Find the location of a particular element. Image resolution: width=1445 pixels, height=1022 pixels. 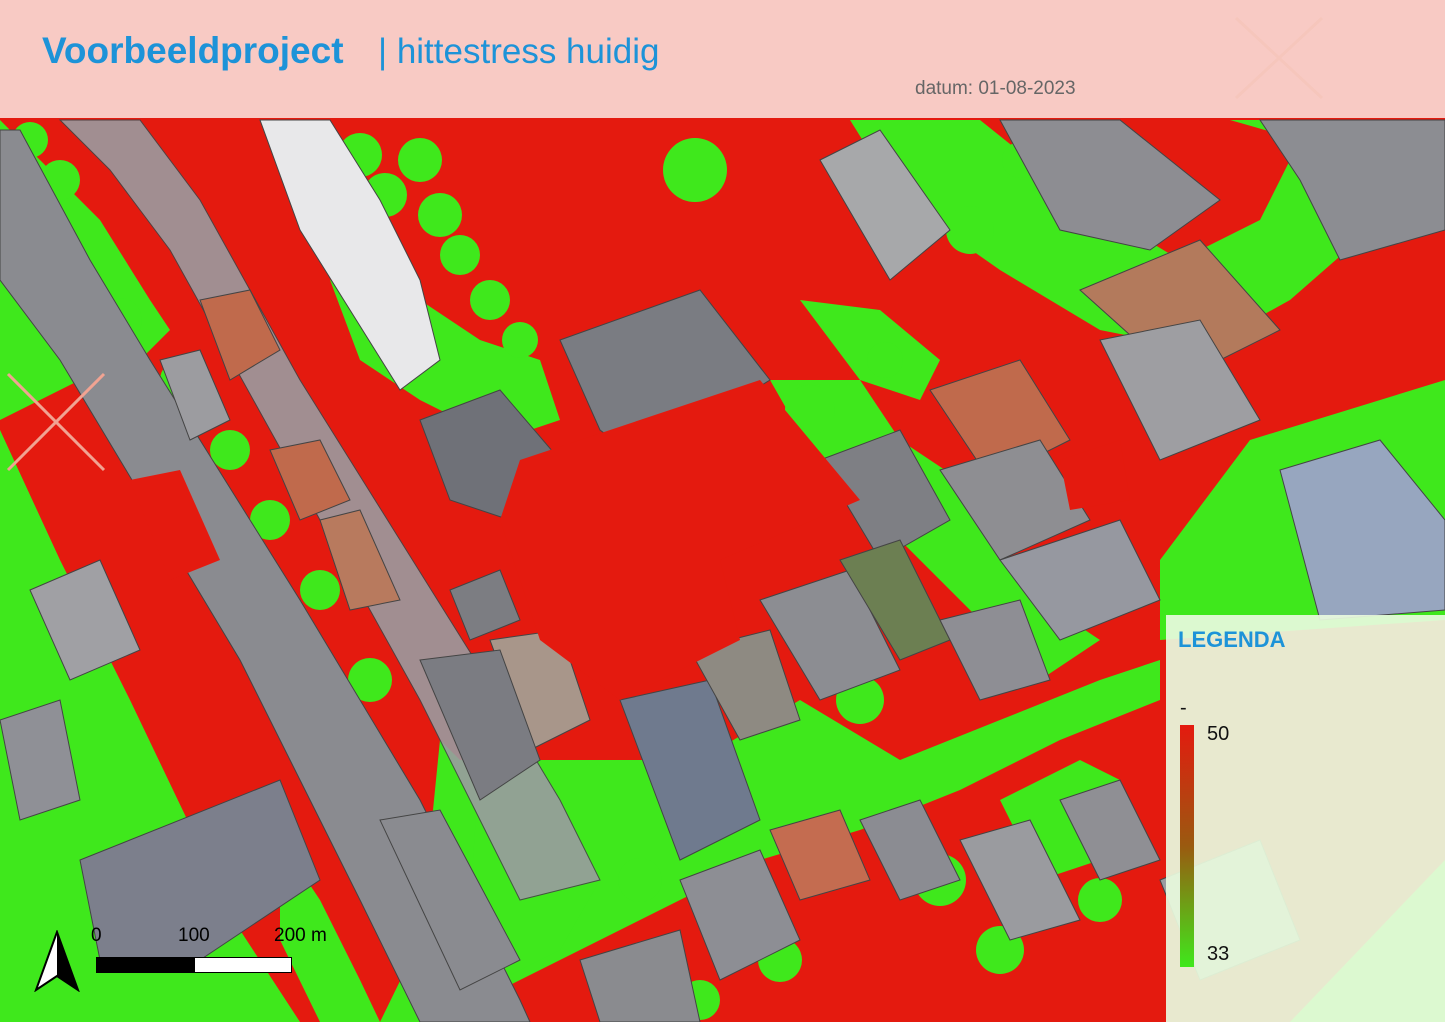

legend-title: LEGENDA is located at coordinates (1232, 639).